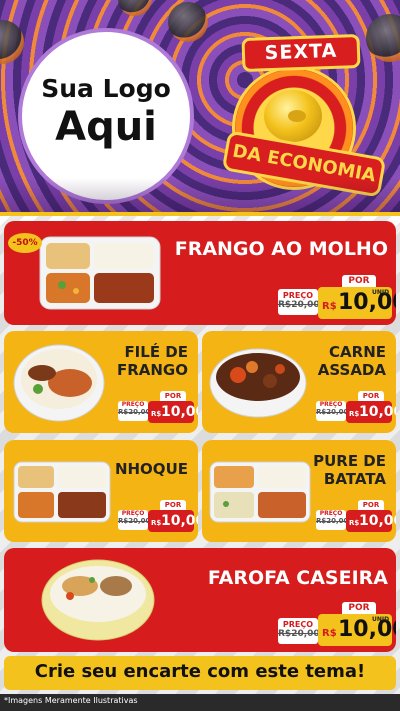 This screenshot has width=400, height=711. Describe the element at coordinates (349, 461) in the screenshot. I see `product-name-line1: PURE DE` at that location.